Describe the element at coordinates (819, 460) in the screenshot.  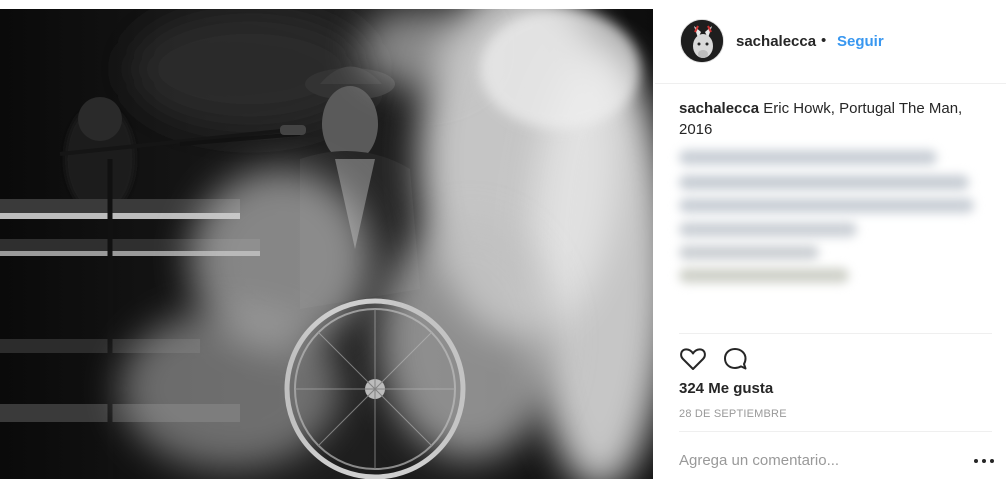
I see `comment-input` at that location.